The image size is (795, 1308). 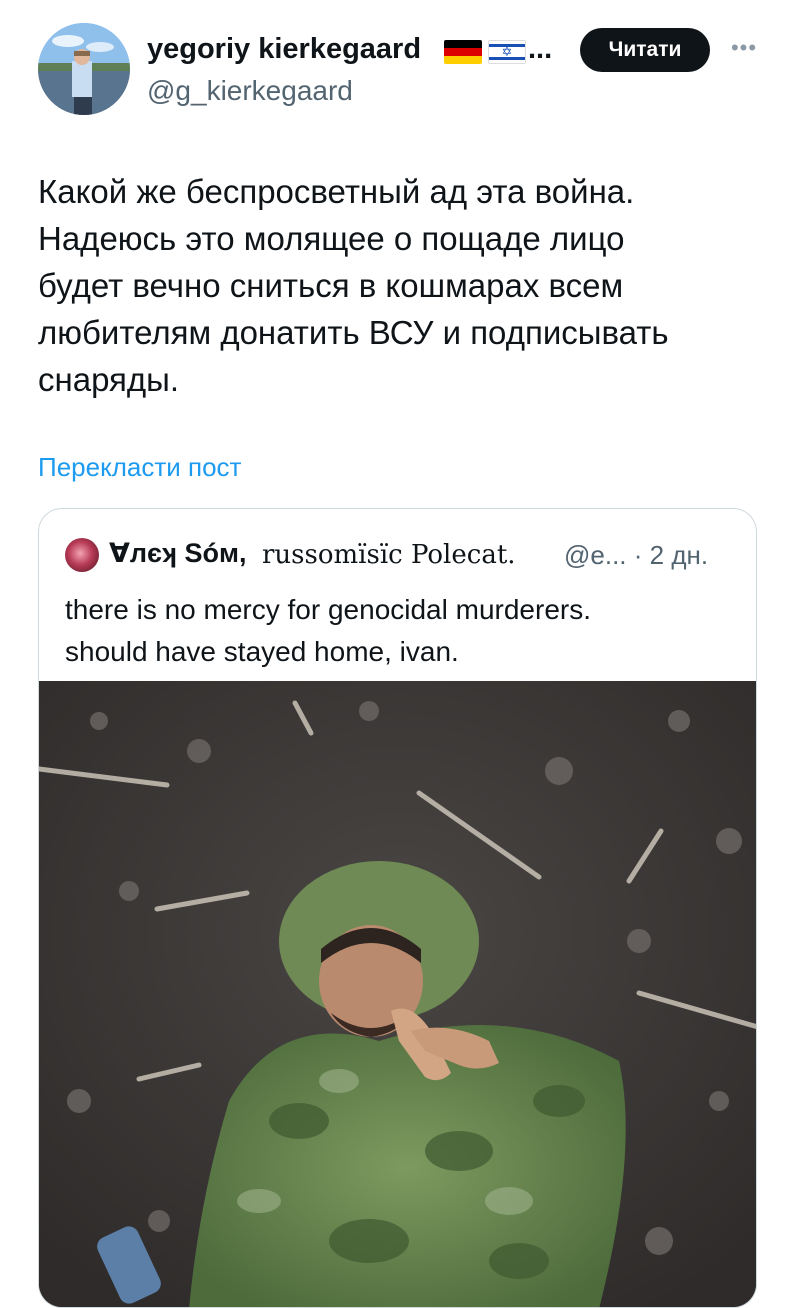 What do you see at coordinates (389, 555) in the screenshot?
I see `quote-author-subname: russomïsïc Polecat.` at bounding box center [389, 555].